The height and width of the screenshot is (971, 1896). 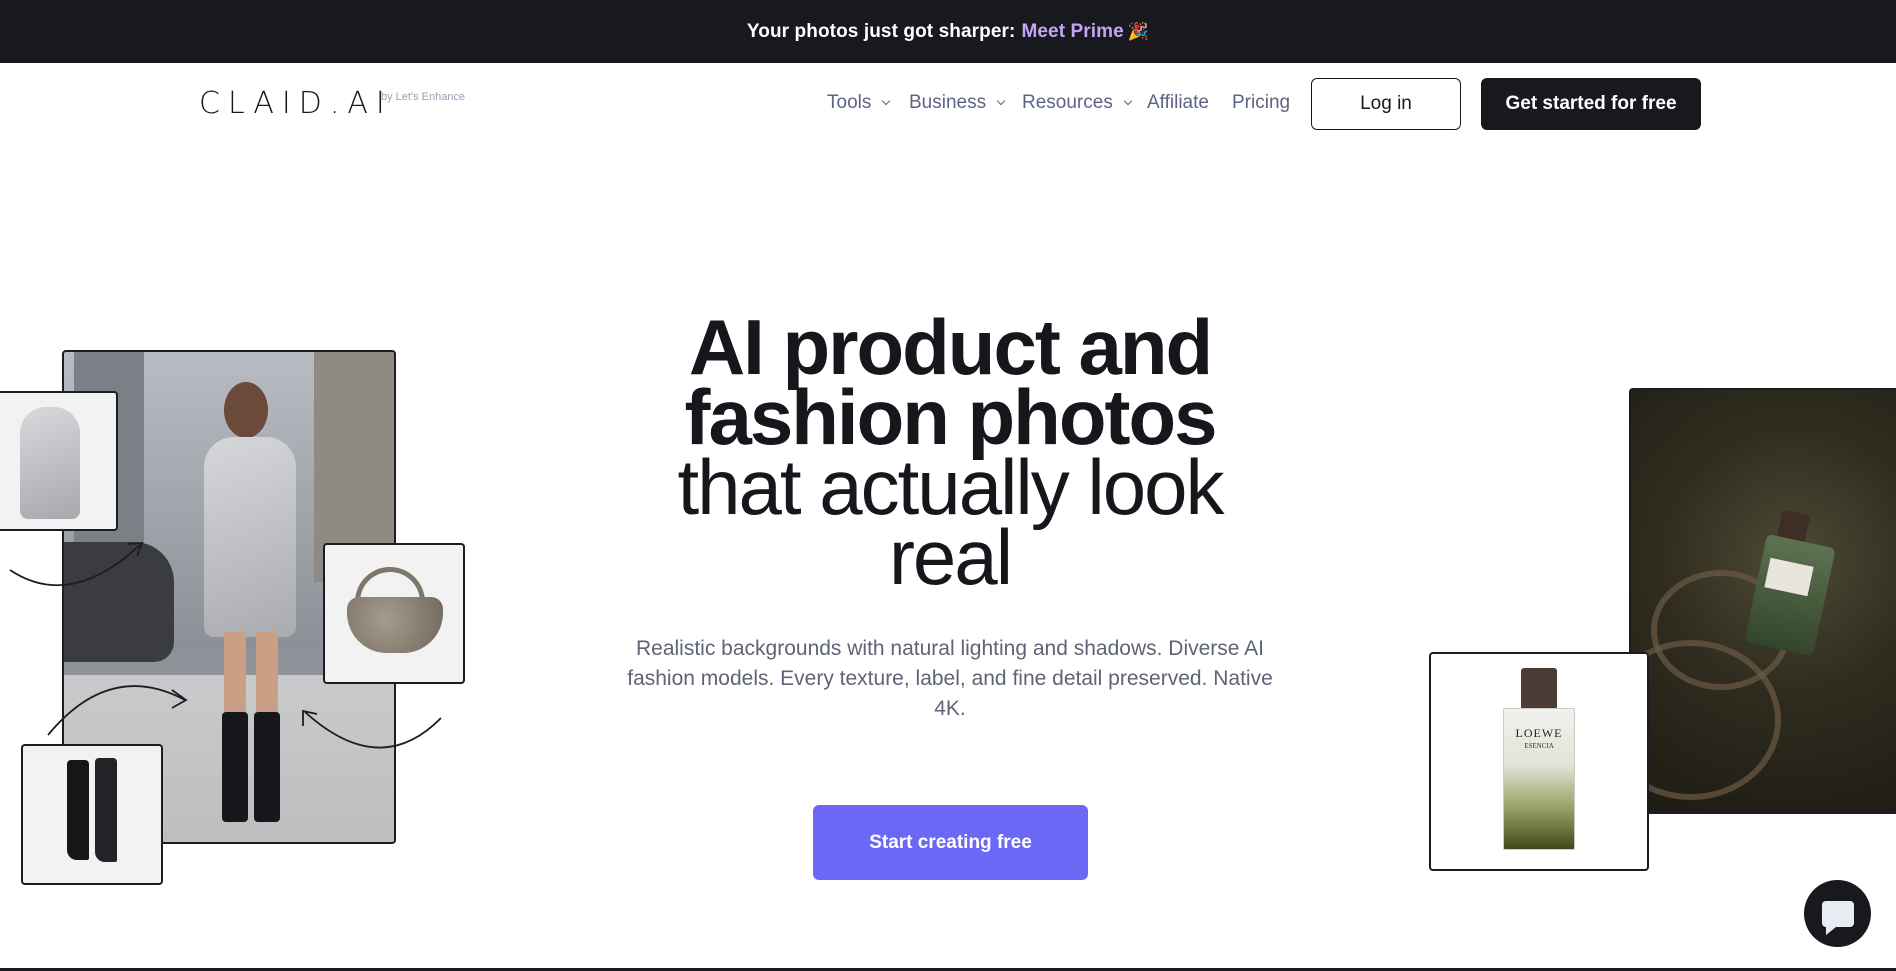 What do you see at coordinates (1067, 102) in the screenshot?
I see `nav-resources-label: Resources` at bounding box center [1067, 102].